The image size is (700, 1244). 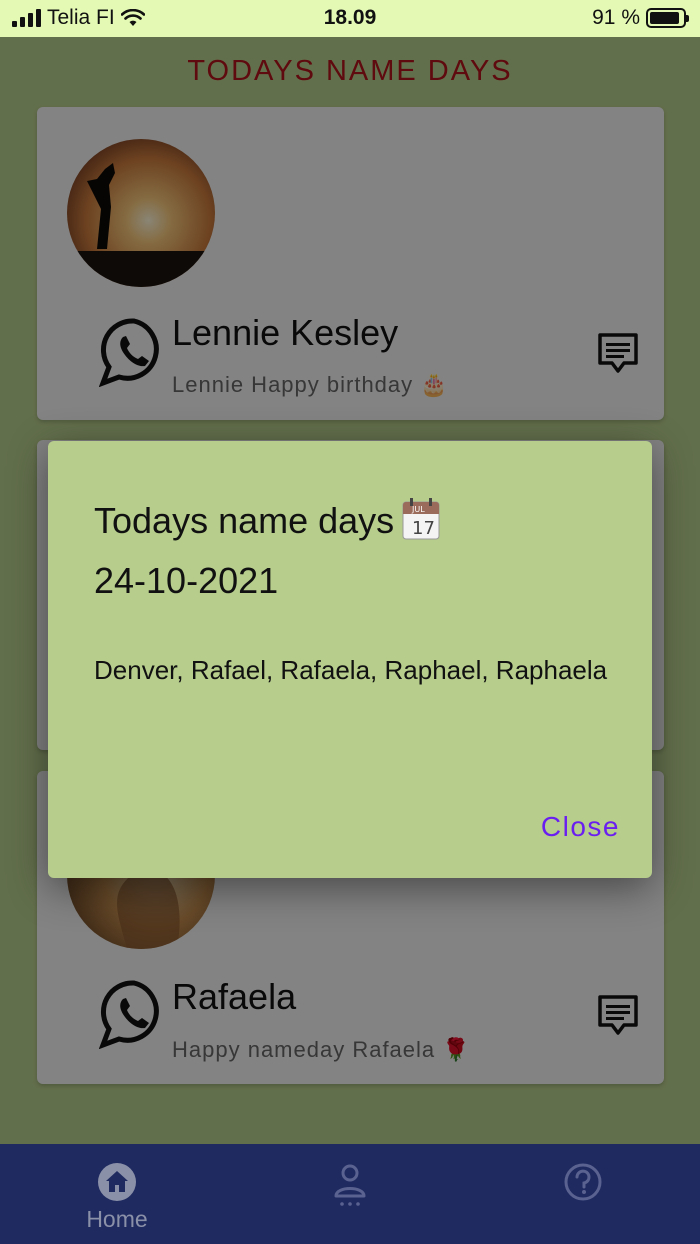 I want to click on svg-text: 17, so click(x=423, y=528).